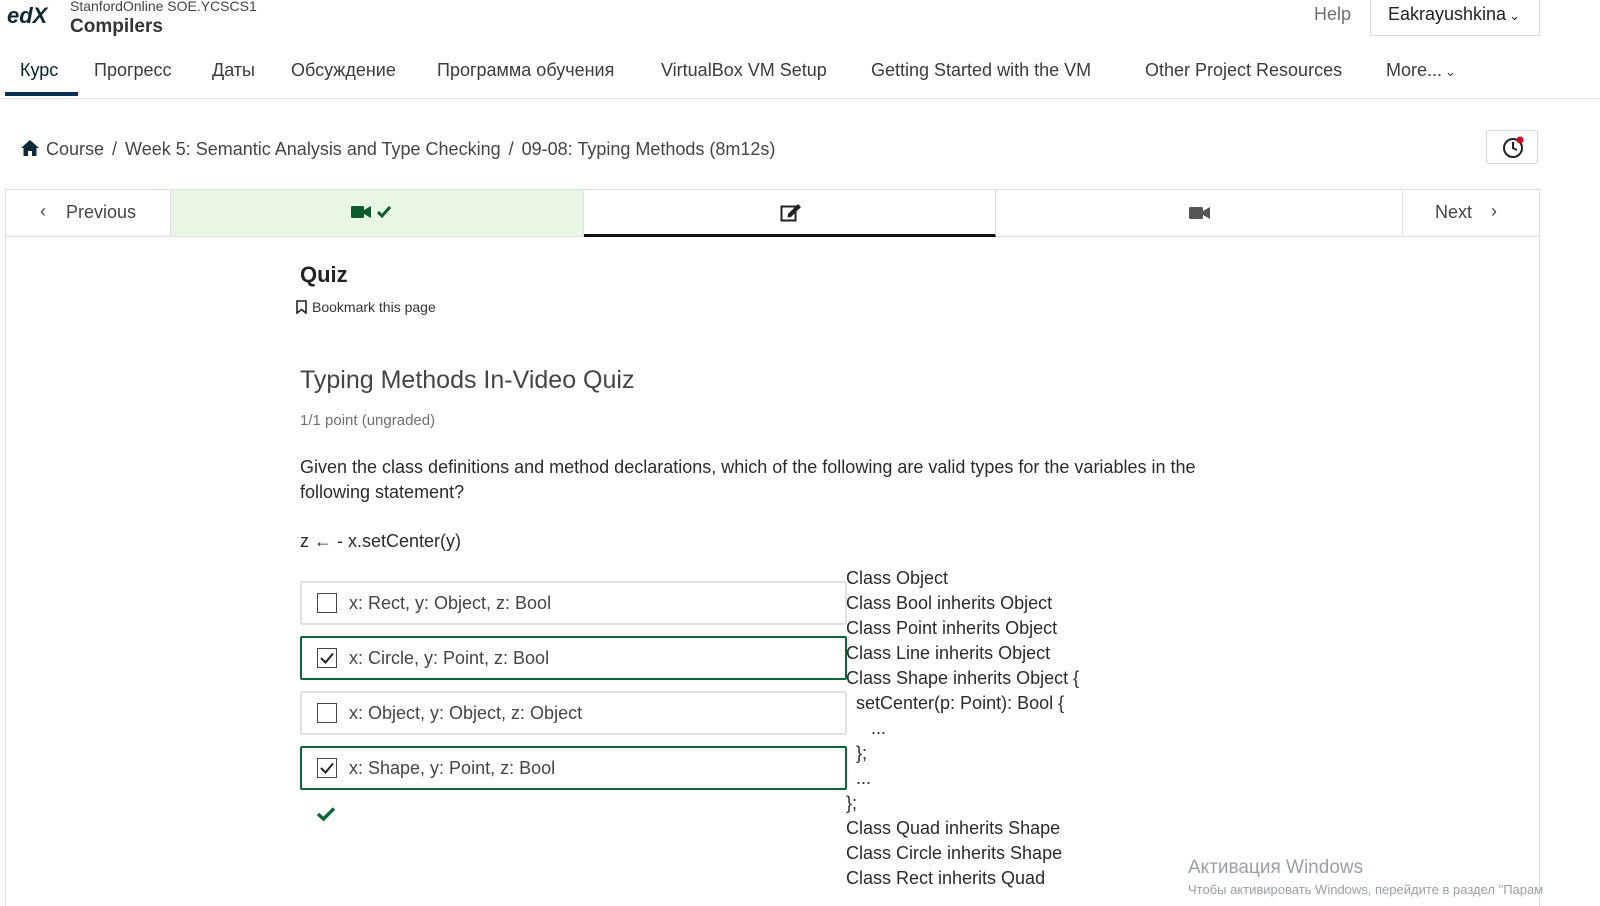 This screenshot has width=1600, height=906. I want to click on code-line: setCenter(p: Point): Bool {, so click(955, 703).